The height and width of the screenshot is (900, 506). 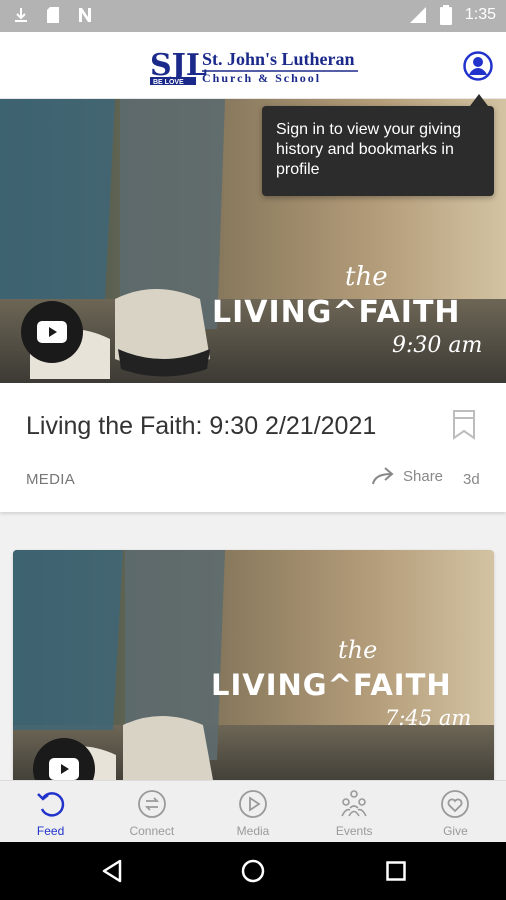 I want to click on logo-tagline: BE LOVE, so click(x=168, y=82).